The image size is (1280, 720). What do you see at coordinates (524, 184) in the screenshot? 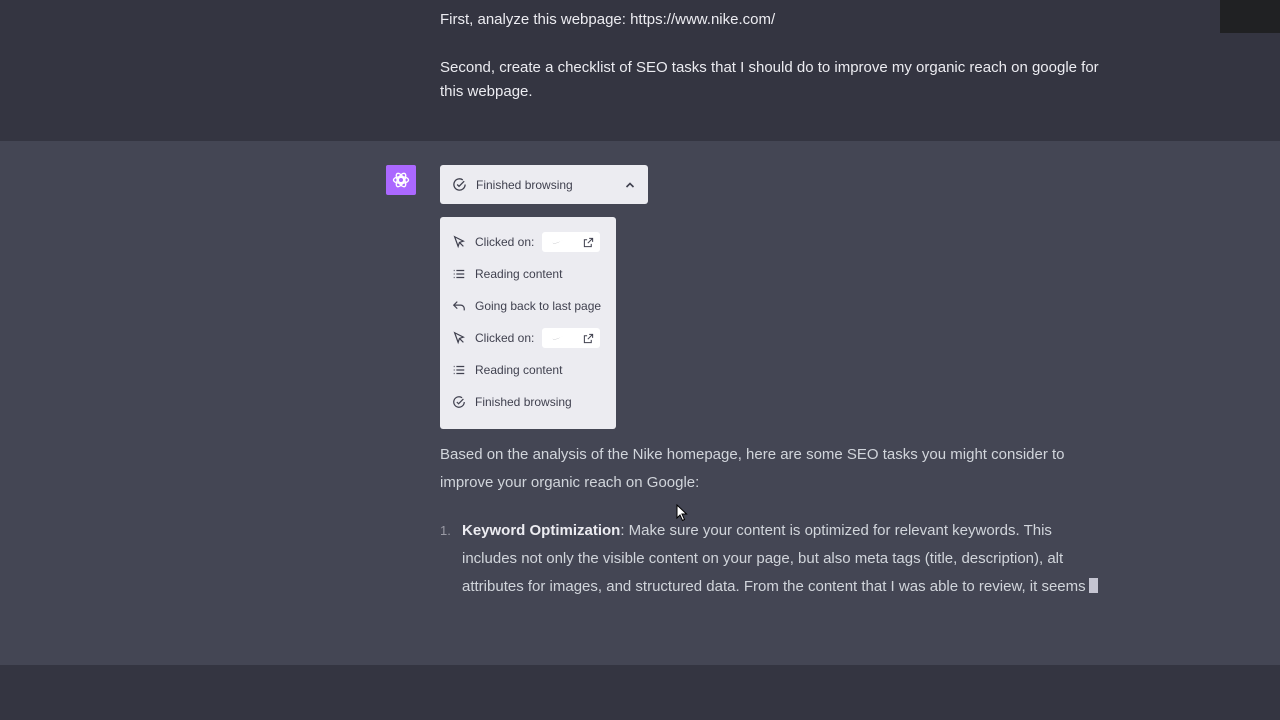
I see `browsing-status-label: Finished browsing` at bounding box center [524, 184].